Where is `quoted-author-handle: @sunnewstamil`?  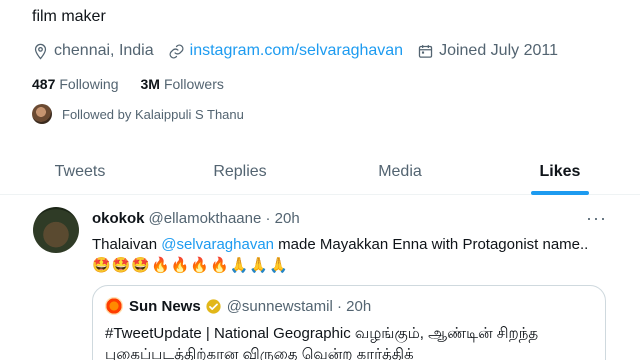 quoted-author-handle: @sunnewstamil is located at coordinates (279, 306).